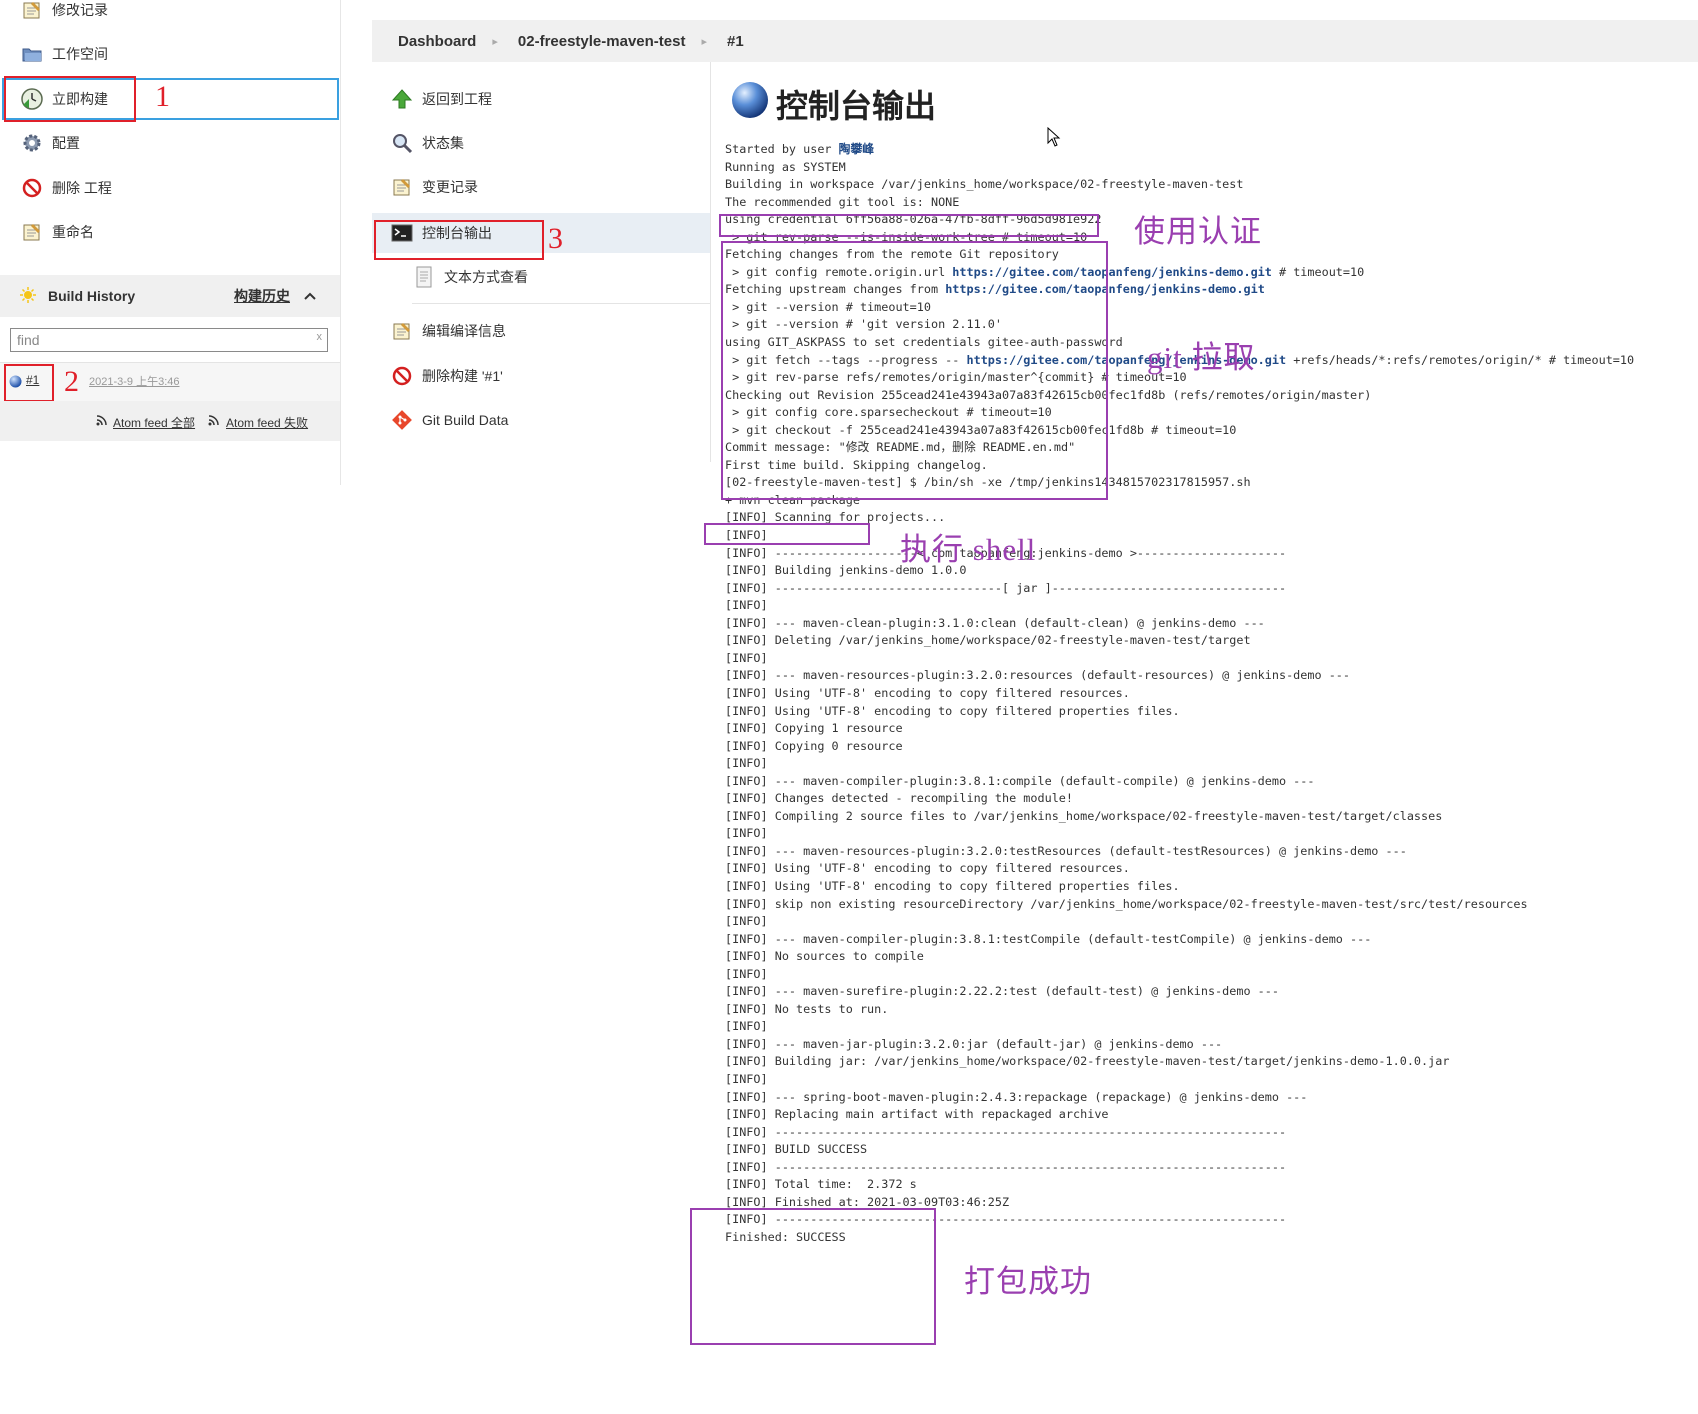 The width and height of the screenshot is (1698, 1414). Describe the element at coordinates (457, 233) in the screenshot. I see `task-label: 控制台输出` at that location.